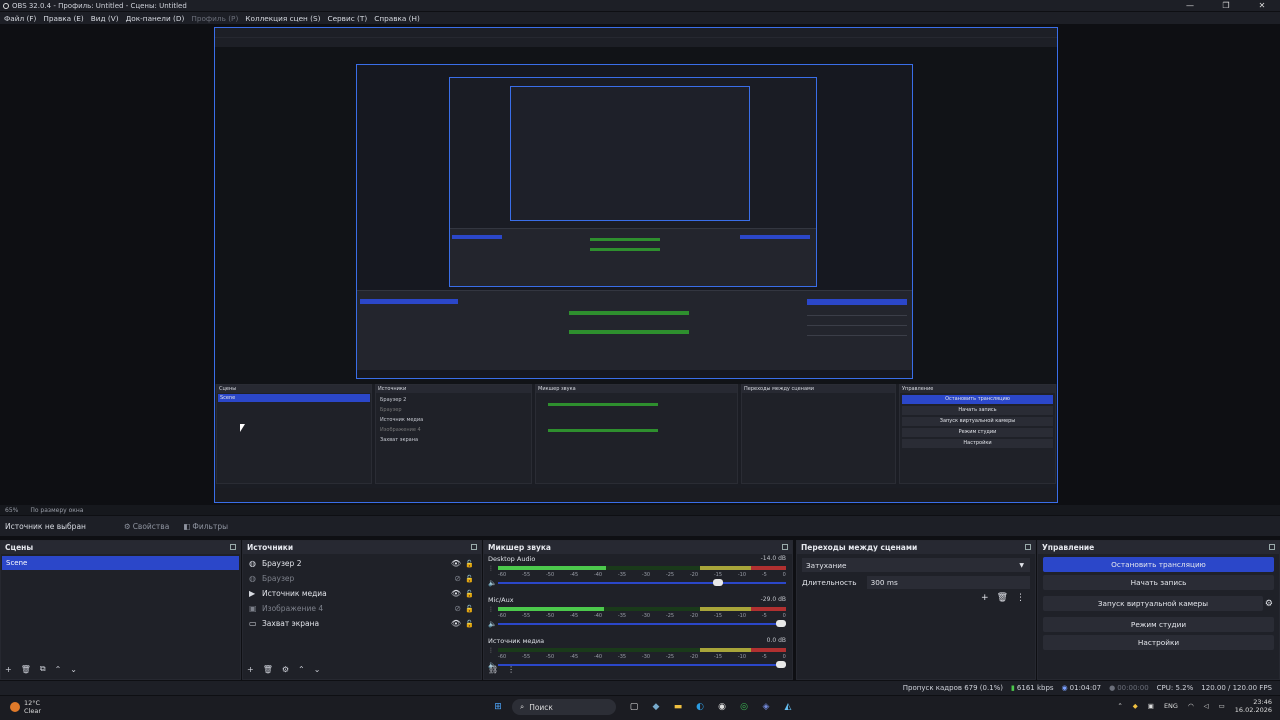 The image size is (1280, 720). I want to click on start-recording-button: Начать запись, so click(1158, 582).